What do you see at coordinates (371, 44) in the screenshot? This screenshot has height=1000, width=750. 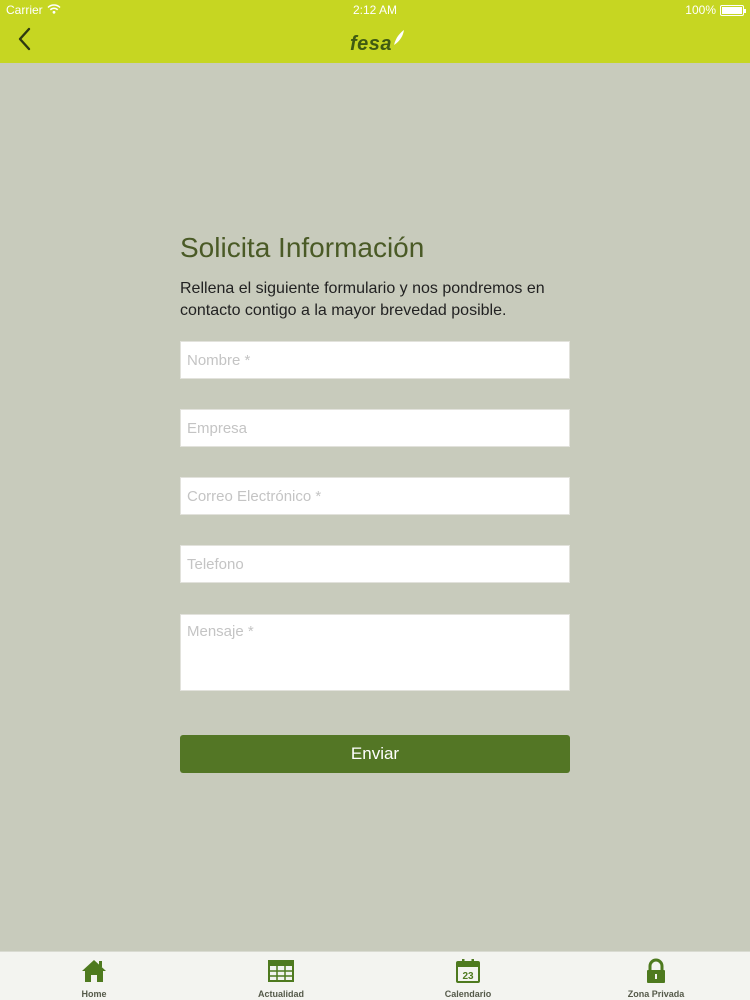 I see `logo-text: fesa` at bounding box center [371, 44].